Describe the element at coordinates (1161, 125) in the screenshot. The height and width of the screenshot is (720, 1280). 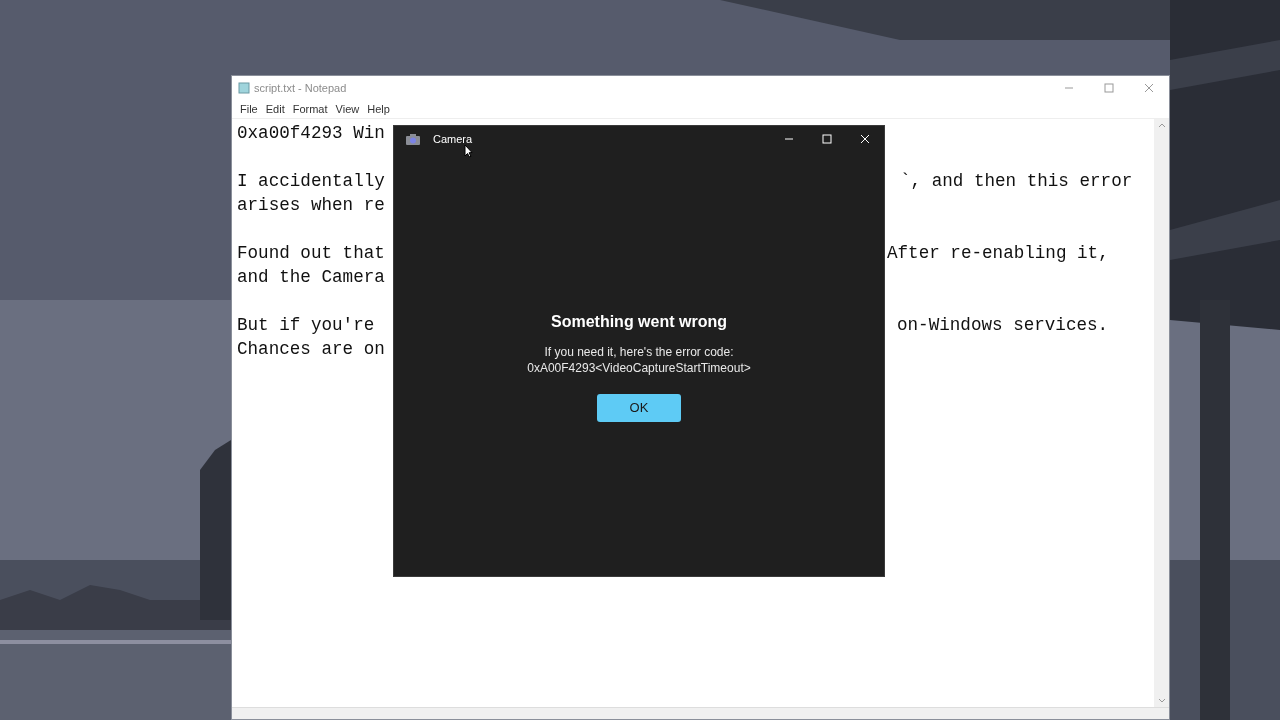
I see `scroll-up-icon` at that location.